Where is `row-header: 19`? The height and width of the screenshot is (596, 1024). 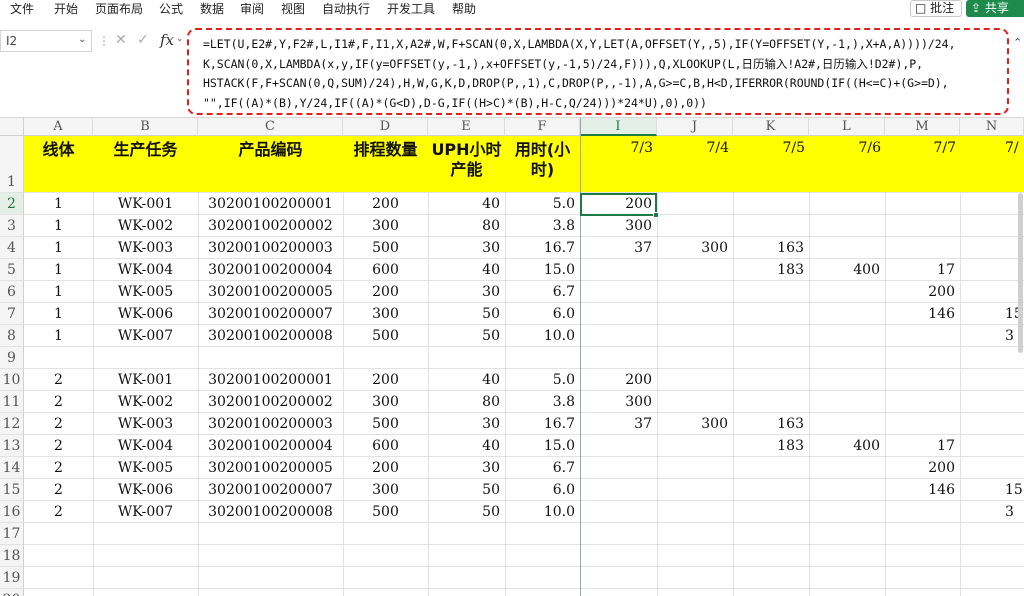
row-header: 19 is located at coordinates (12, 578).